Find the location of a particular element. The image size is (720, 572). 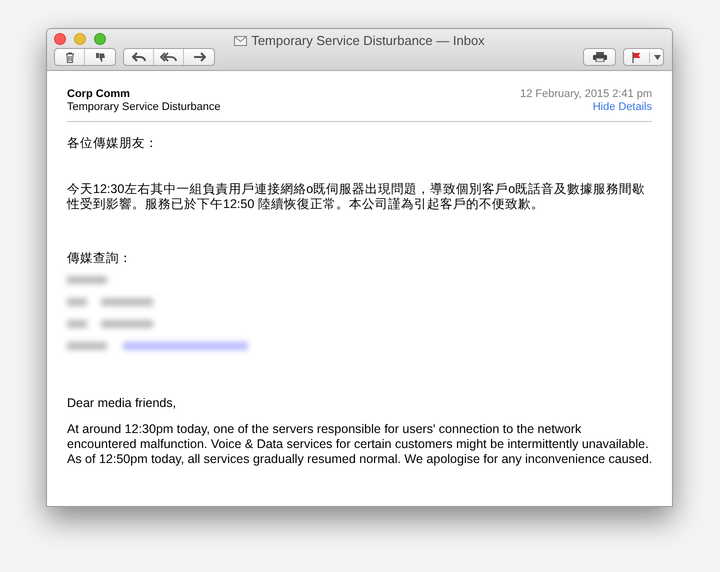

flag-icon is located at coordinates (636, 57).